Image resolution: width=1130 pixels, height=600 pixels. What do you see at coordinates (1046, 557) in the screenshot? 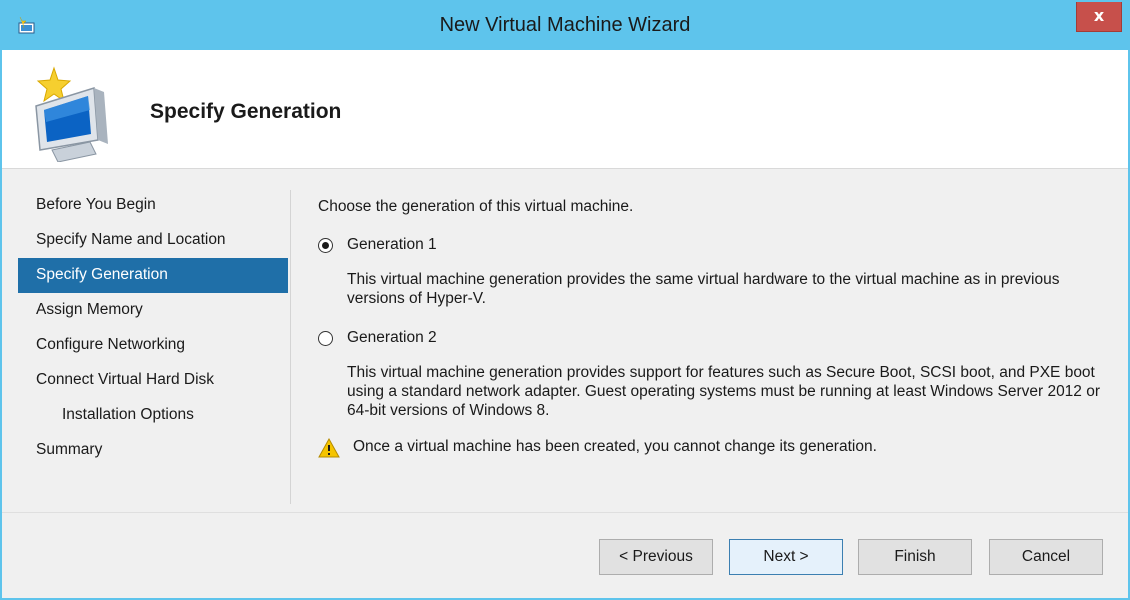
I see `cancel-button: Cancel` at bounding box center [1046, 557].